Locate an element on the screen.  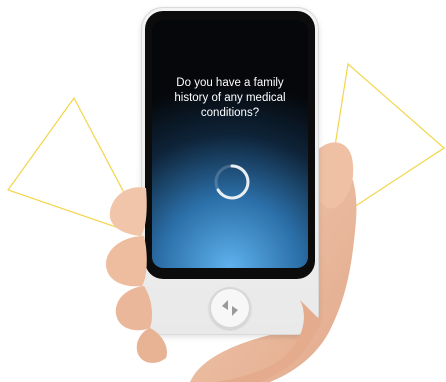
right-yellow-triangle is located at coordinates (383, 146).